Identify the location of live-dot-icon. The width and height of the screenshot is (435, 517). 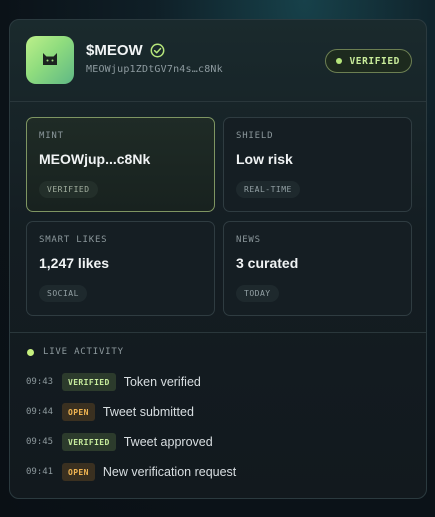
(30, 352).